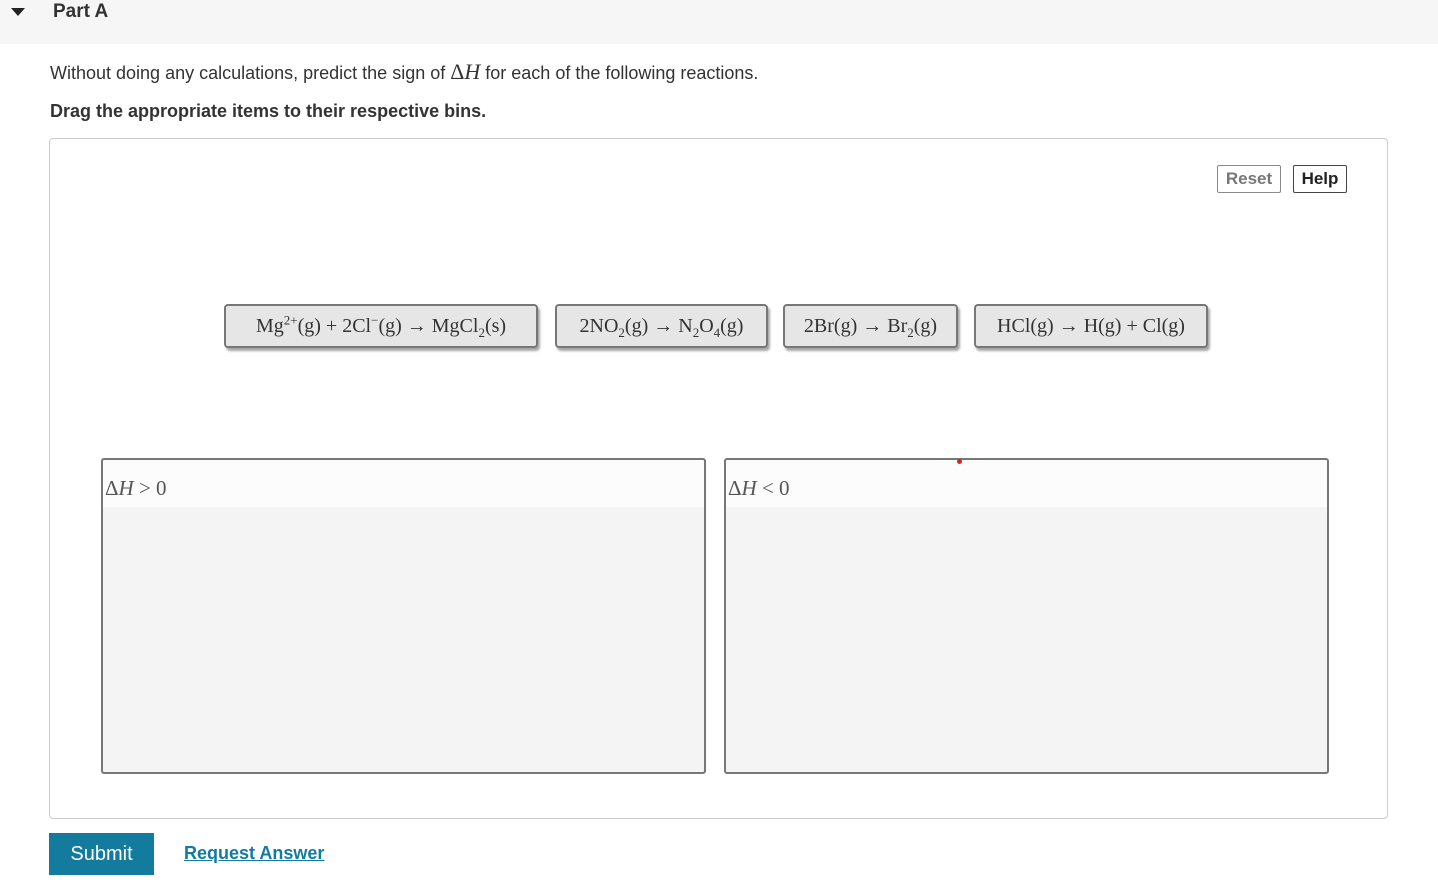 The height and width of the screenshot is (895, 1438). I want to click on item-text: 2Br(g) → Br, so click(855, 326).